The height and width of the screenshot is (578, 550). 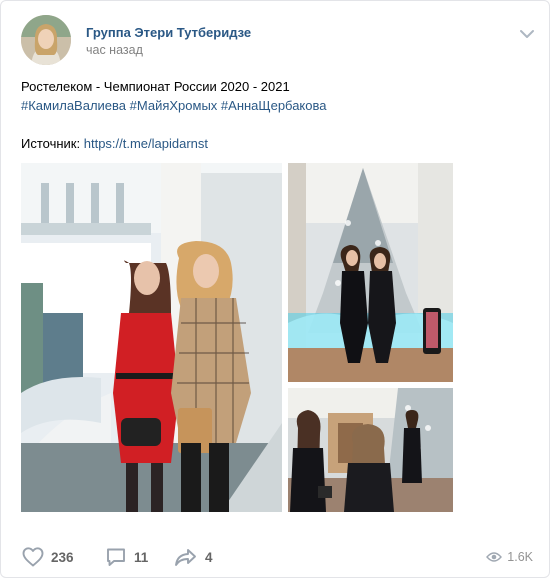 What do you see at coordinates (51, 143) in the screenshot?
I see `source-label: Источник:` at bounding box center [51, 143].